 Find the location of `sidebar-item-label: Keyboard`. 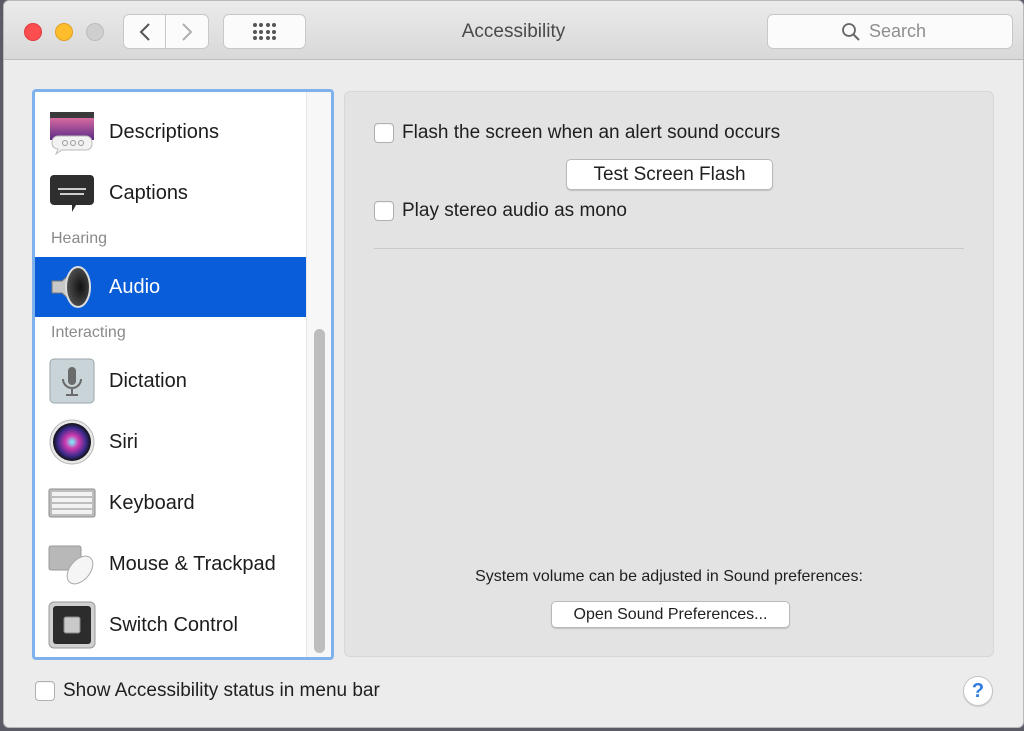

sidebar-item-label: Keyboard is located at coordinates (152, 502).